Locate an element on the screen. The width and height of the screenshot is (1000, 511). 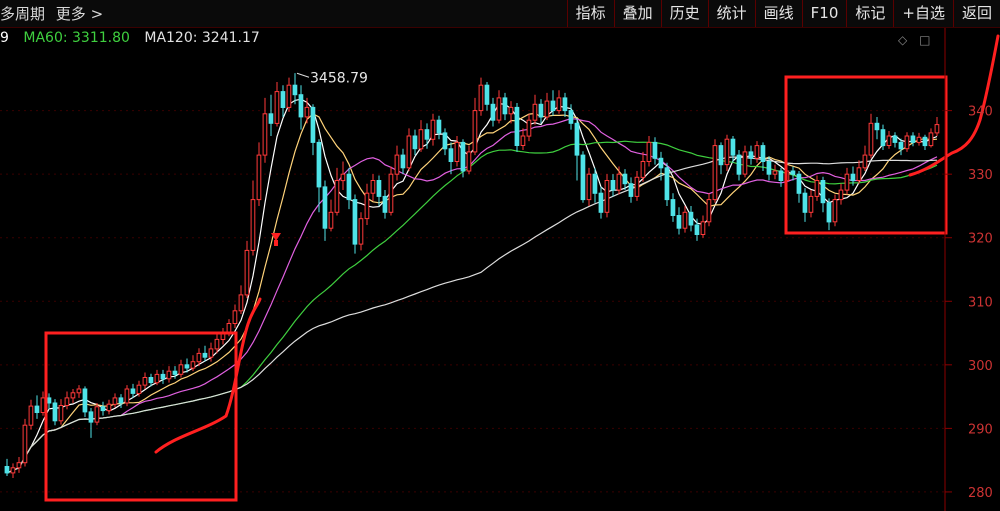
mark-button: 标记 is located at coordinates (869, 13).